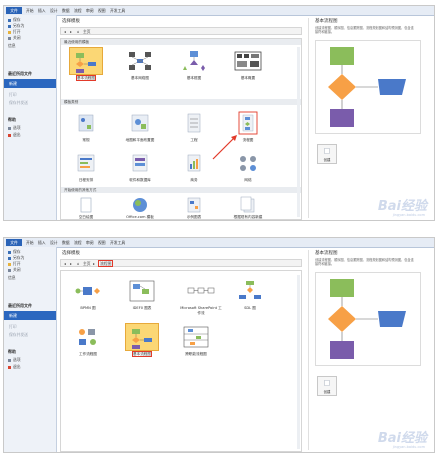 This screenshot has height=459, width=438. Describe the element at coordinates (86, 207) in the screenshot. I see `tile-blank-drawing: 空白绘图` at that location.